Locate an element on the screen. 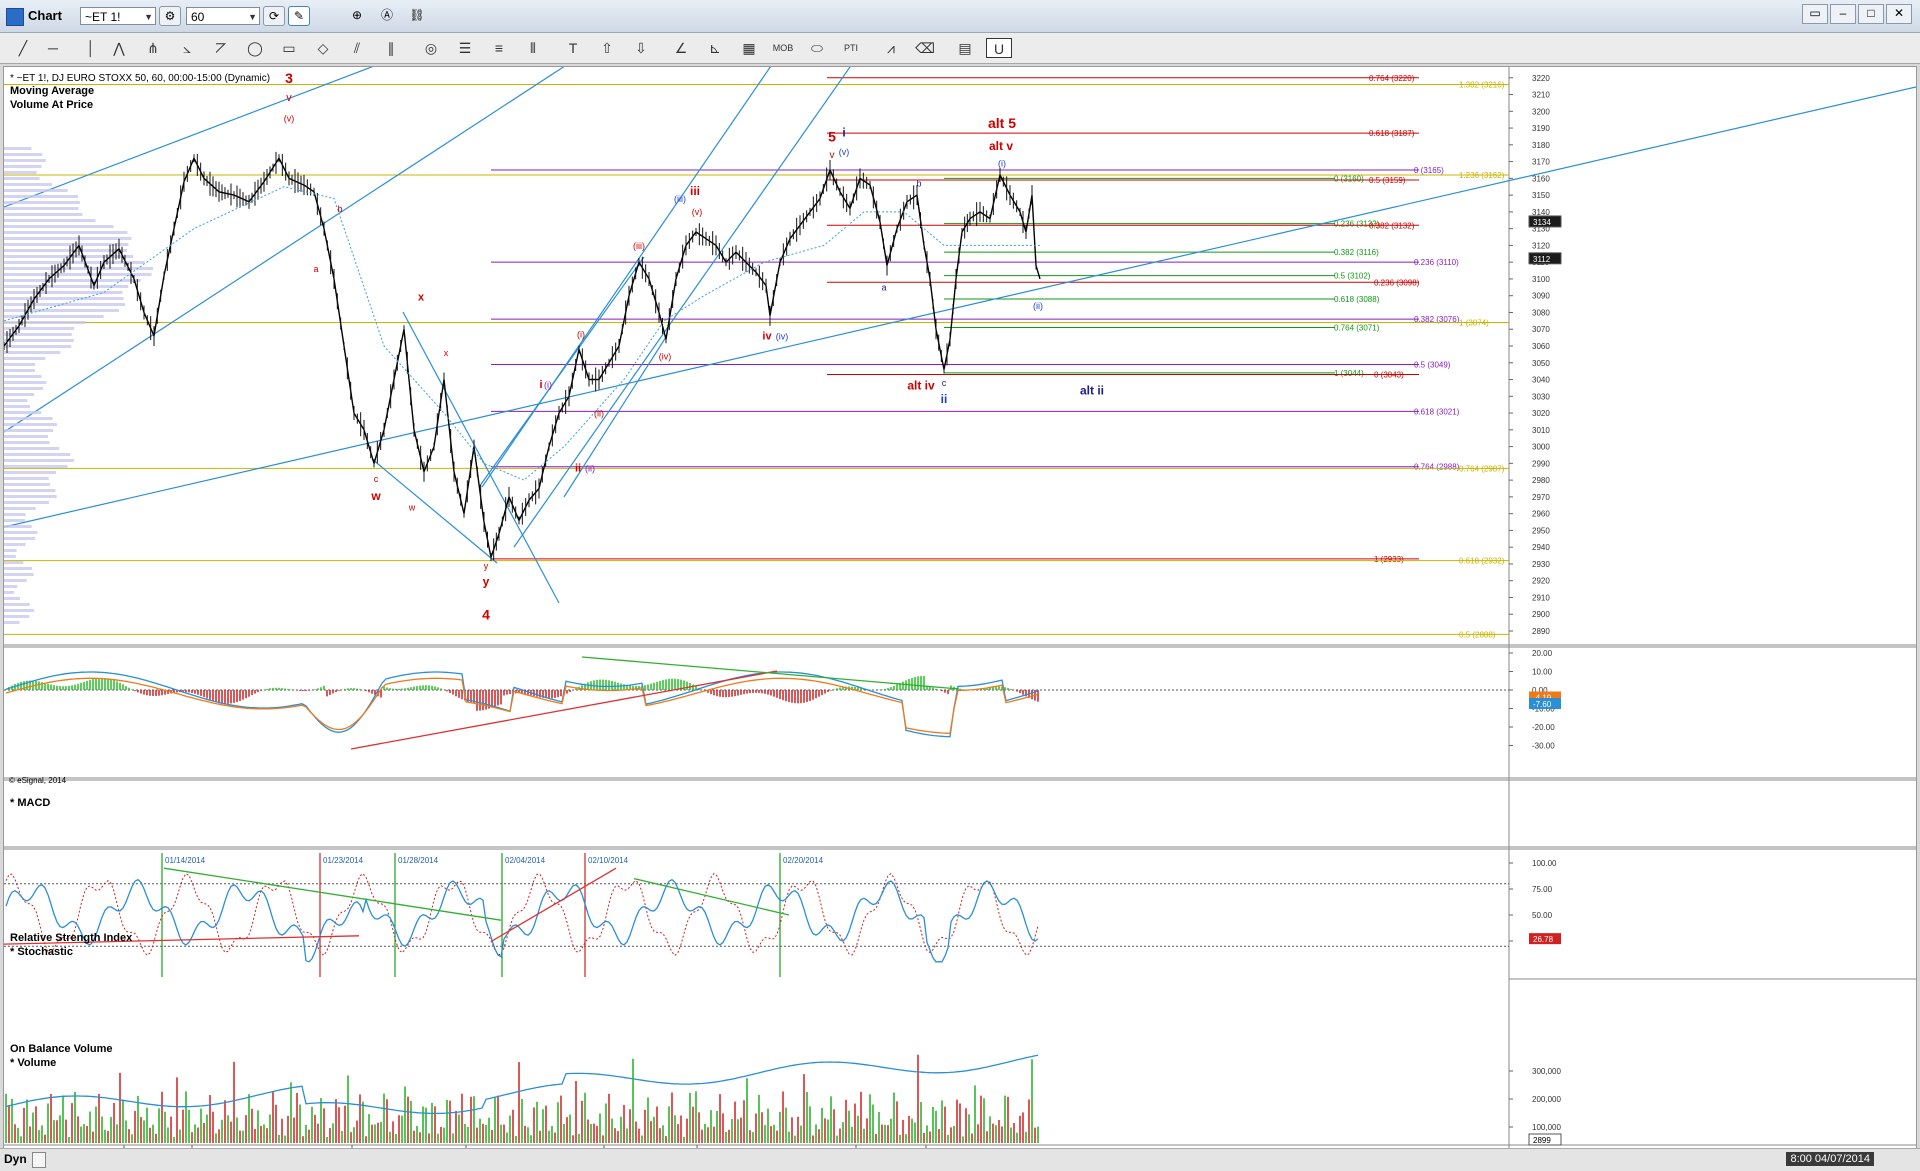 This screenshot has width=1920, height=1171. add-icon: ⊕ is located at coordinates (357, 16).